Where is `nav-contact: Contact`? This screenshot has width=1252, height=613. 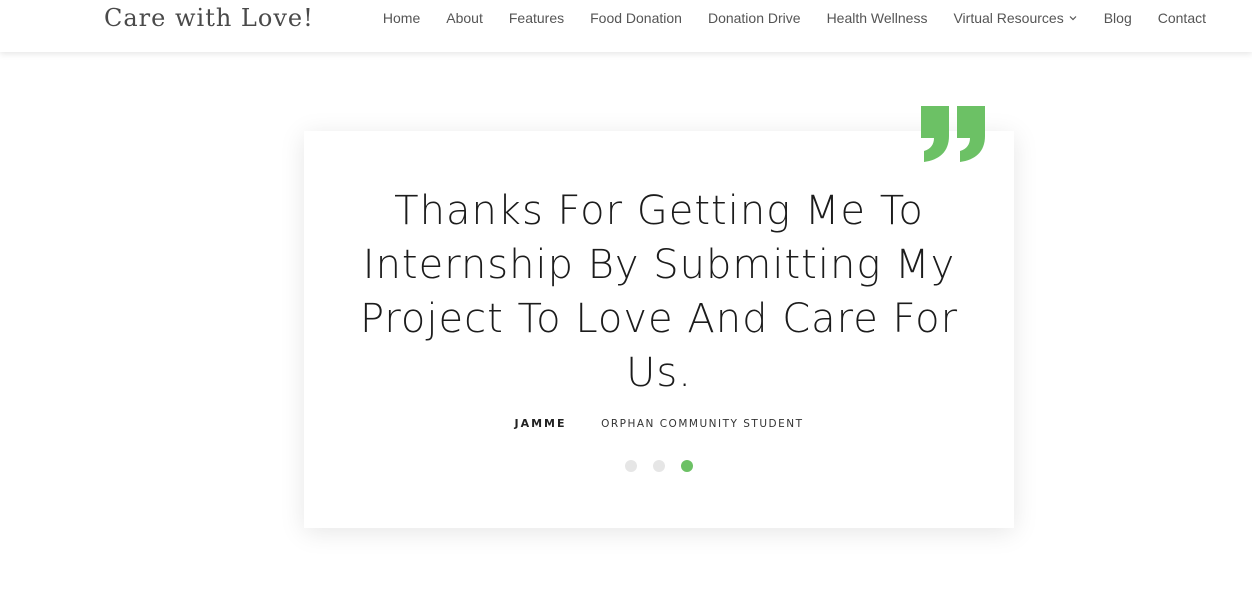
nav-contact: Contact is located at coordinates (1182, 18).